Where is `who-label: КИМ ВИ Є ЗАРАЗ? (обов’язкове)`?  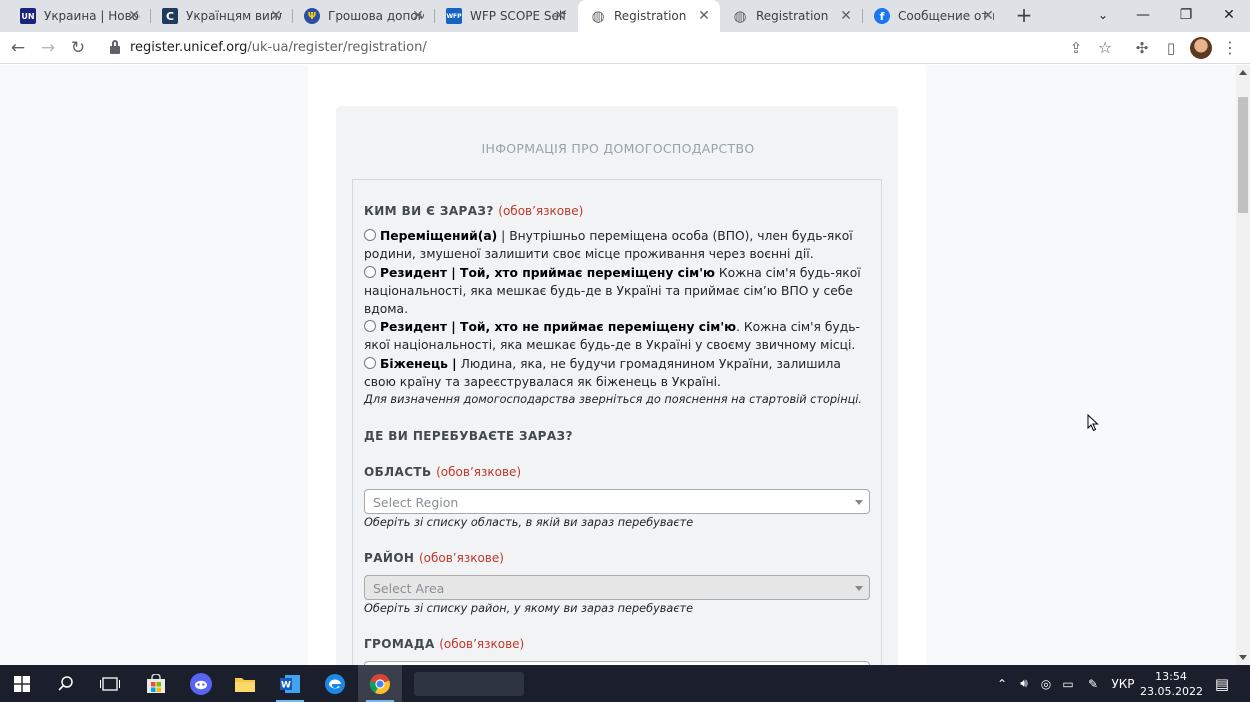 who-label: КИМ ВИ Є ЗАРАЗ? (обов’язкове) is located at coordinates (473, 211).